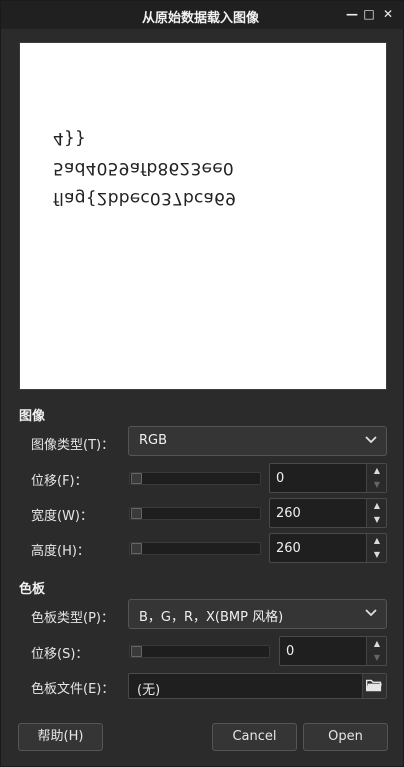 The height and width of the screenshot is (767, 404). Describe the element at coordinates (195, 548) in the screenshot. I see `image-height-slider` at that location.